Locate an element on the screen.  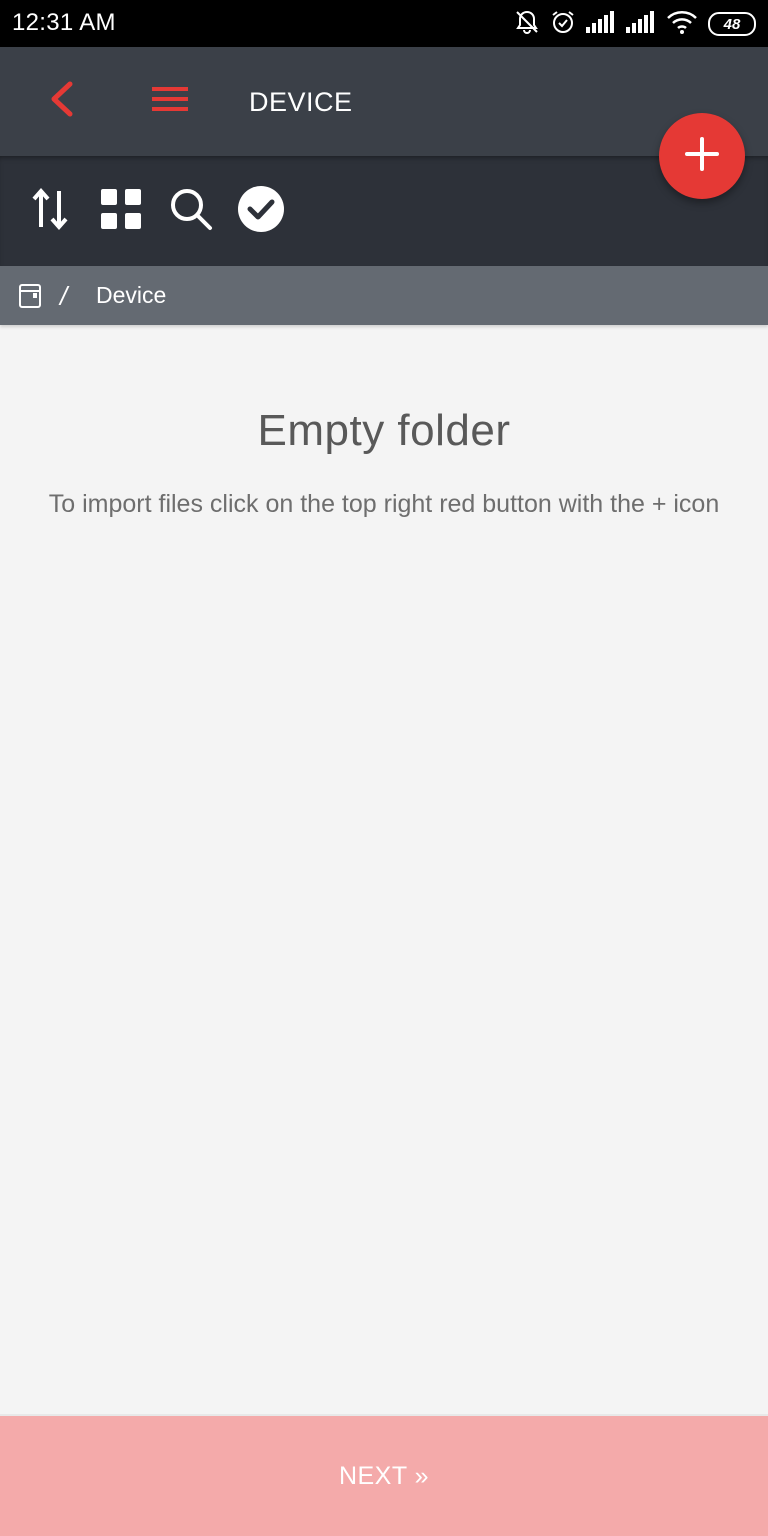
select-all-button is located at coordinates (261, 211).